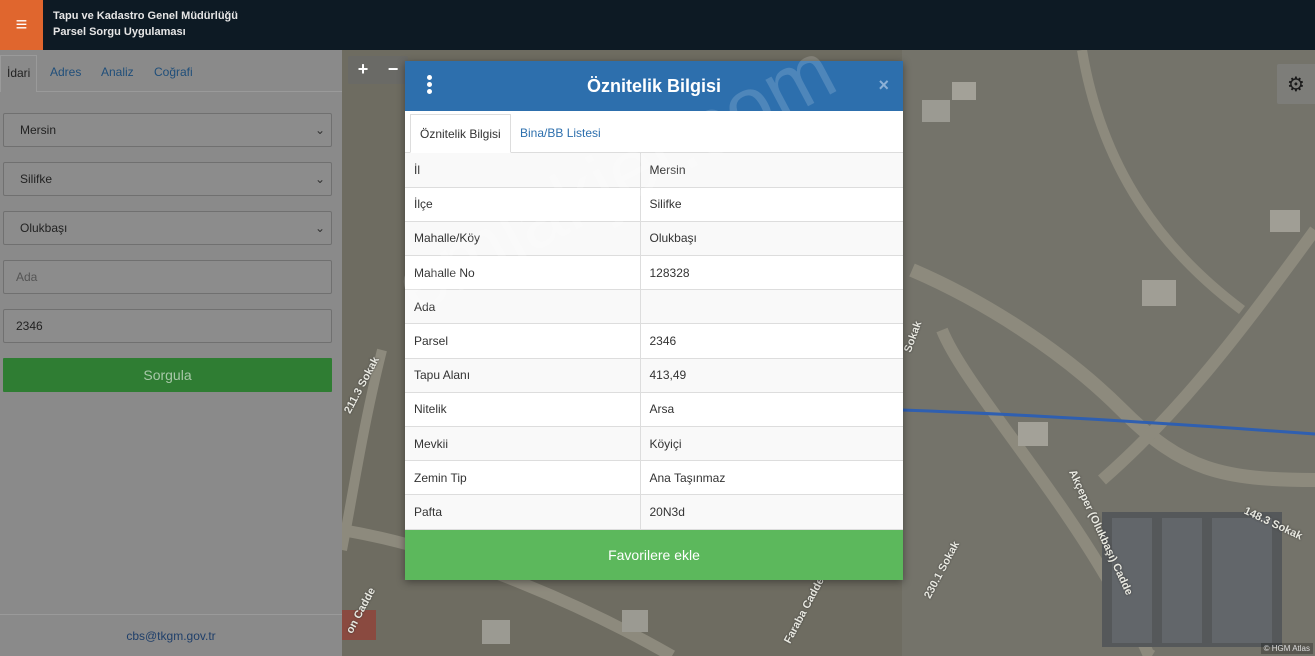  What do you see at coordinates (560, 133) in the screenshot?
I see `tab-bina-bb-listesi: Bina/BB Listesi` at bounding box center [560, 133].